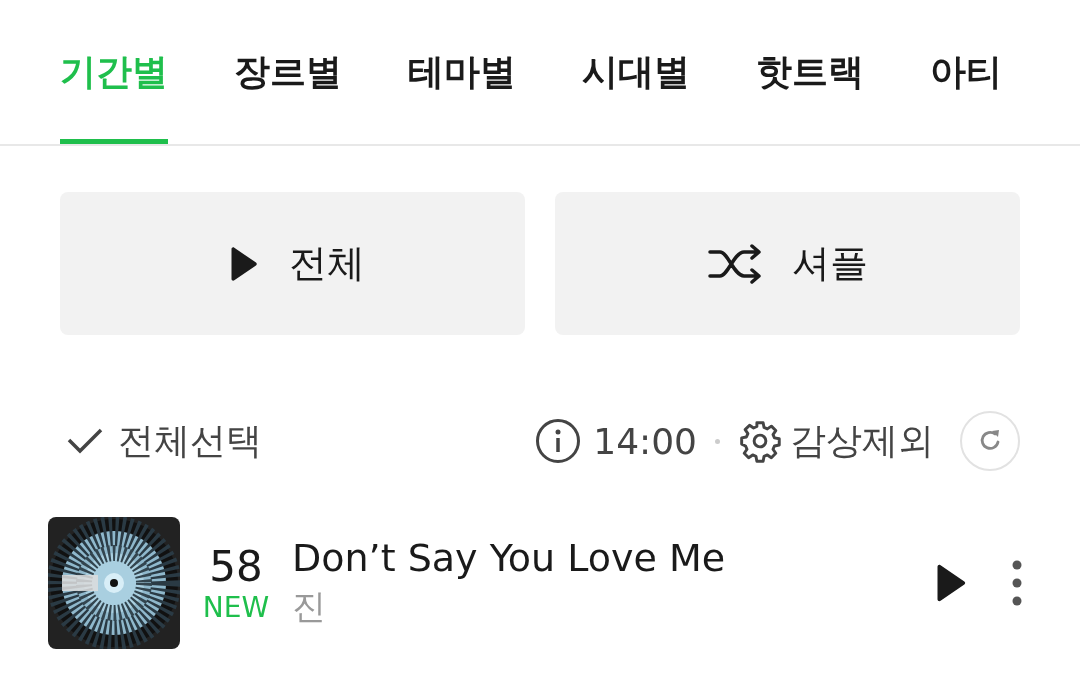 This screenshot has width=1080, height=677. I want to click on rank-number: 58, so click(236, 566).